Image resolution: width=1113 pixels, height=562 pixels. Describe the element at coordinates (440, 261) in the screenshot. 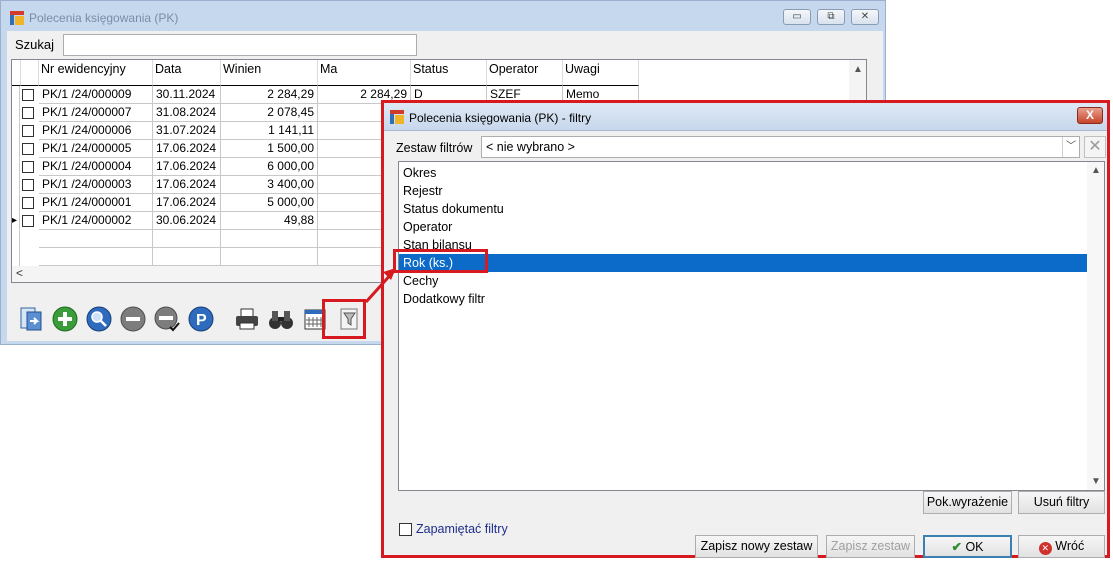

I see `selected-item-highlight` at that location.